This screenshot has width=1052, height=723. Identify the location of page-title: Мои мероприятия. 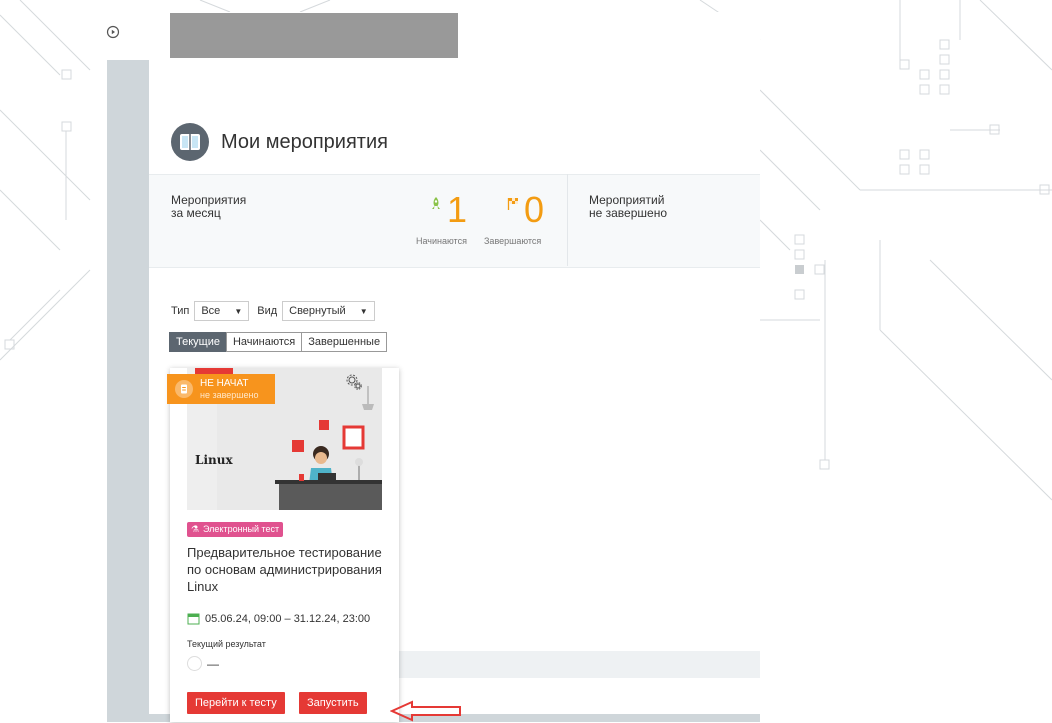
(304, 141).